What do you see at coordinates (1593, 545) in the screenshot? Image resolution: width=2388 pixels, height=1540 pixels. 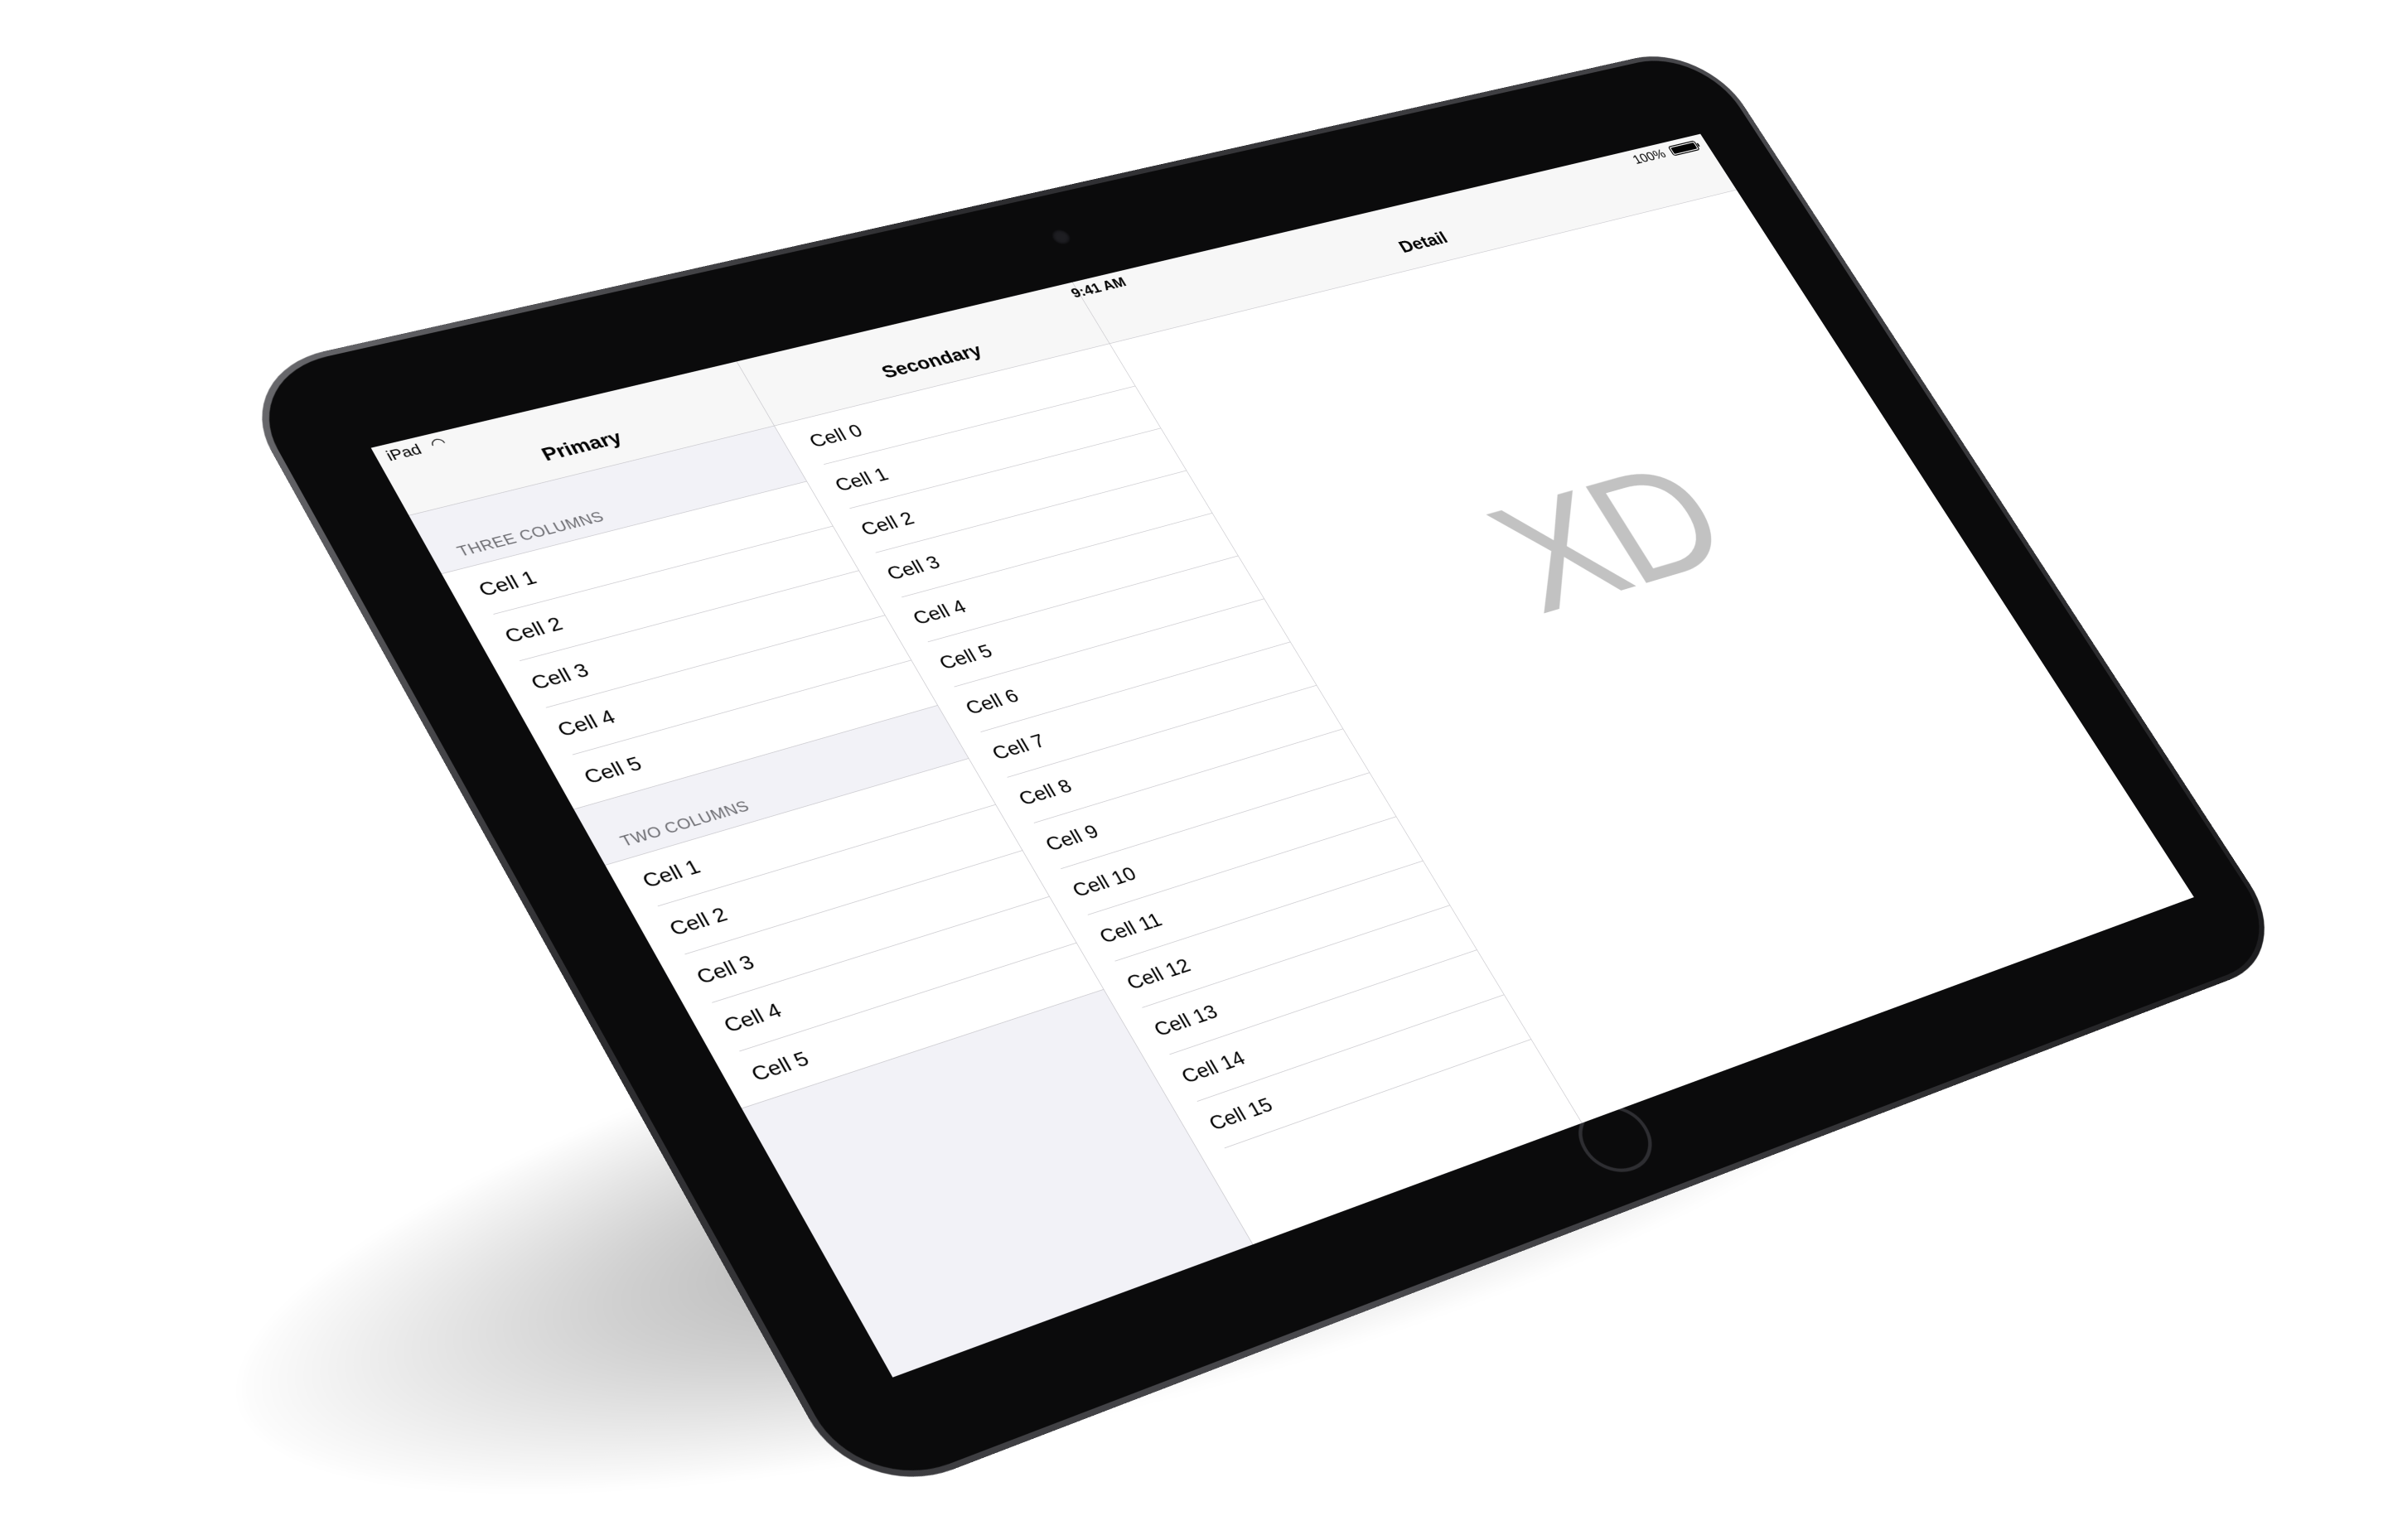 I see `detail-logo-text: XD` at bounding box center [1593, 545].